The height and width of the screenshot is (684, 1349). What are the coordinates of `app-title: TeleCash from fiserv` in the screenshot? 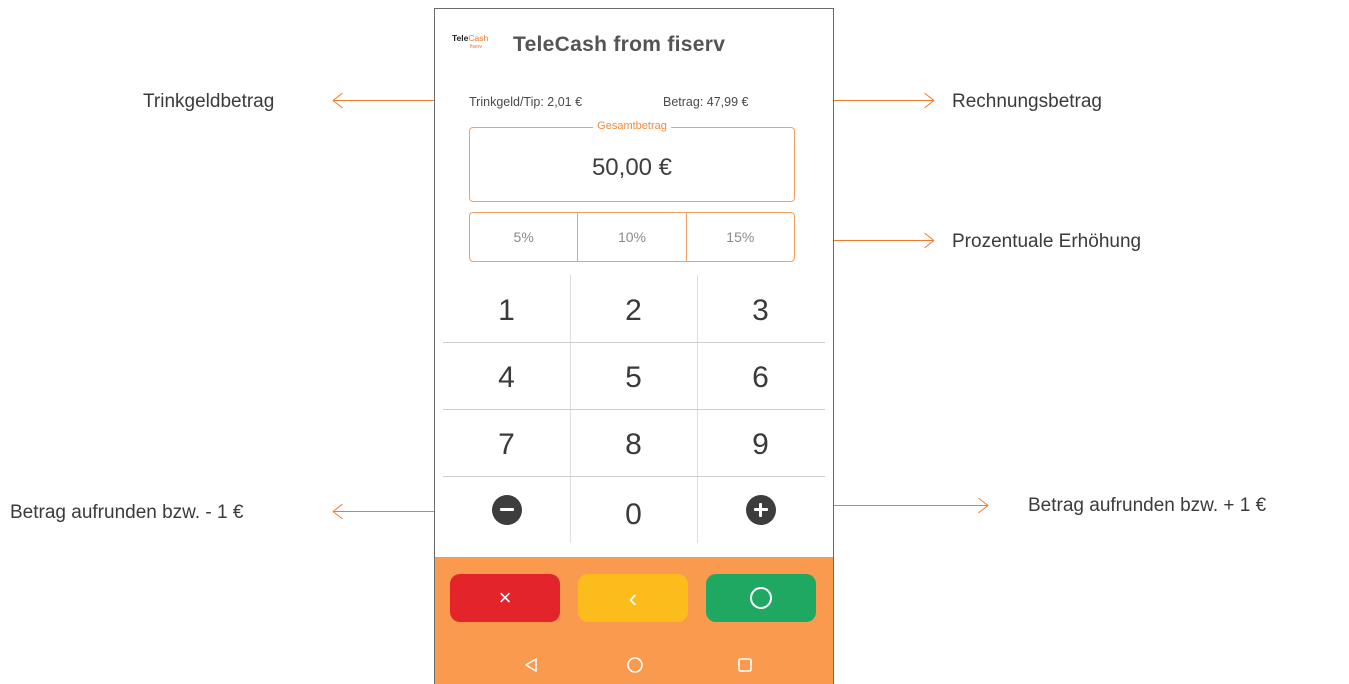 It's located at (619, 44).